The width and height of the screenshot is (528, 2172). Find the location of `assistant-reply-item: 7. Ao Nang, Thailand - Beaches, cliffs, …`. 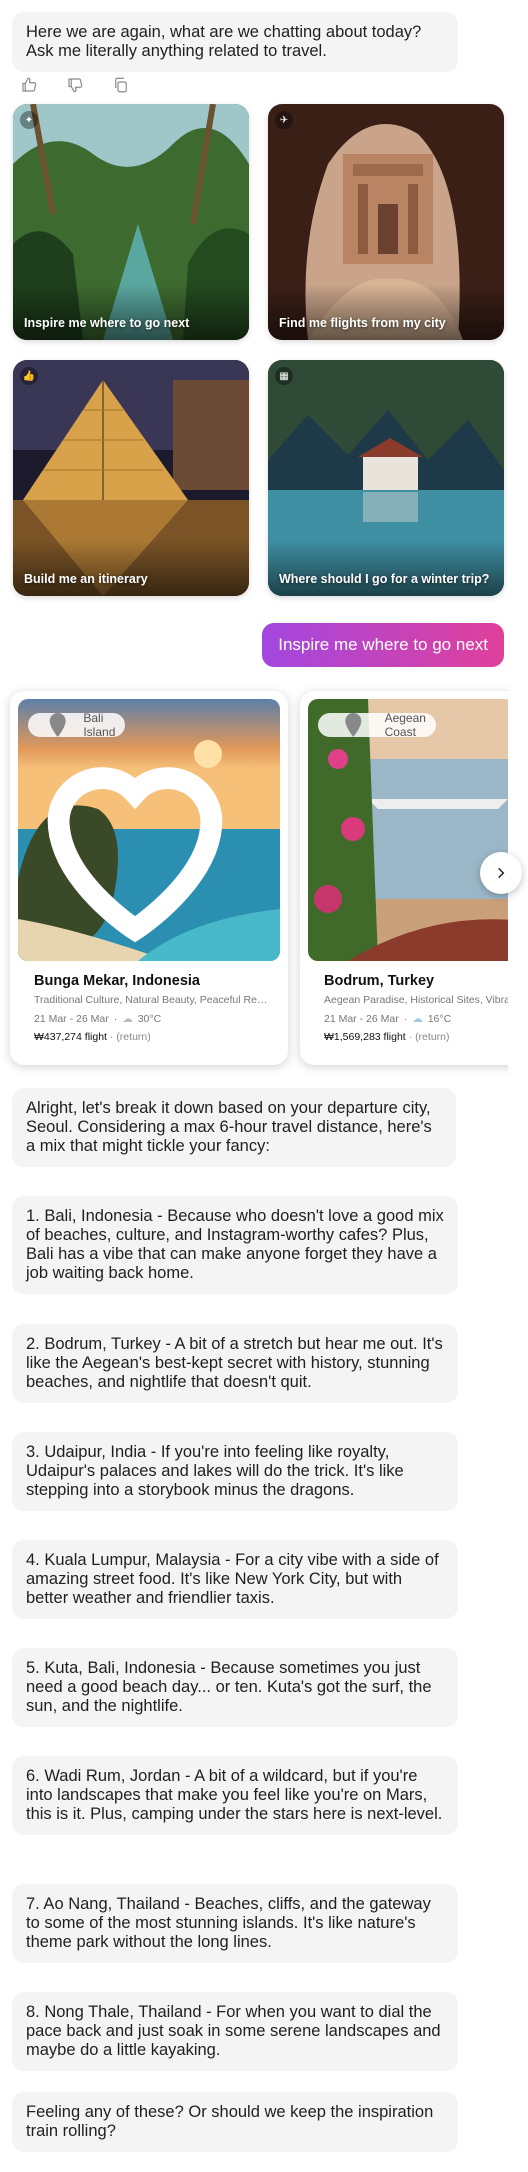

assistant-reply-item: 7. Ao Nang, Thailand - Beaches, cliffs, … is located at coordinates (235, 1923).